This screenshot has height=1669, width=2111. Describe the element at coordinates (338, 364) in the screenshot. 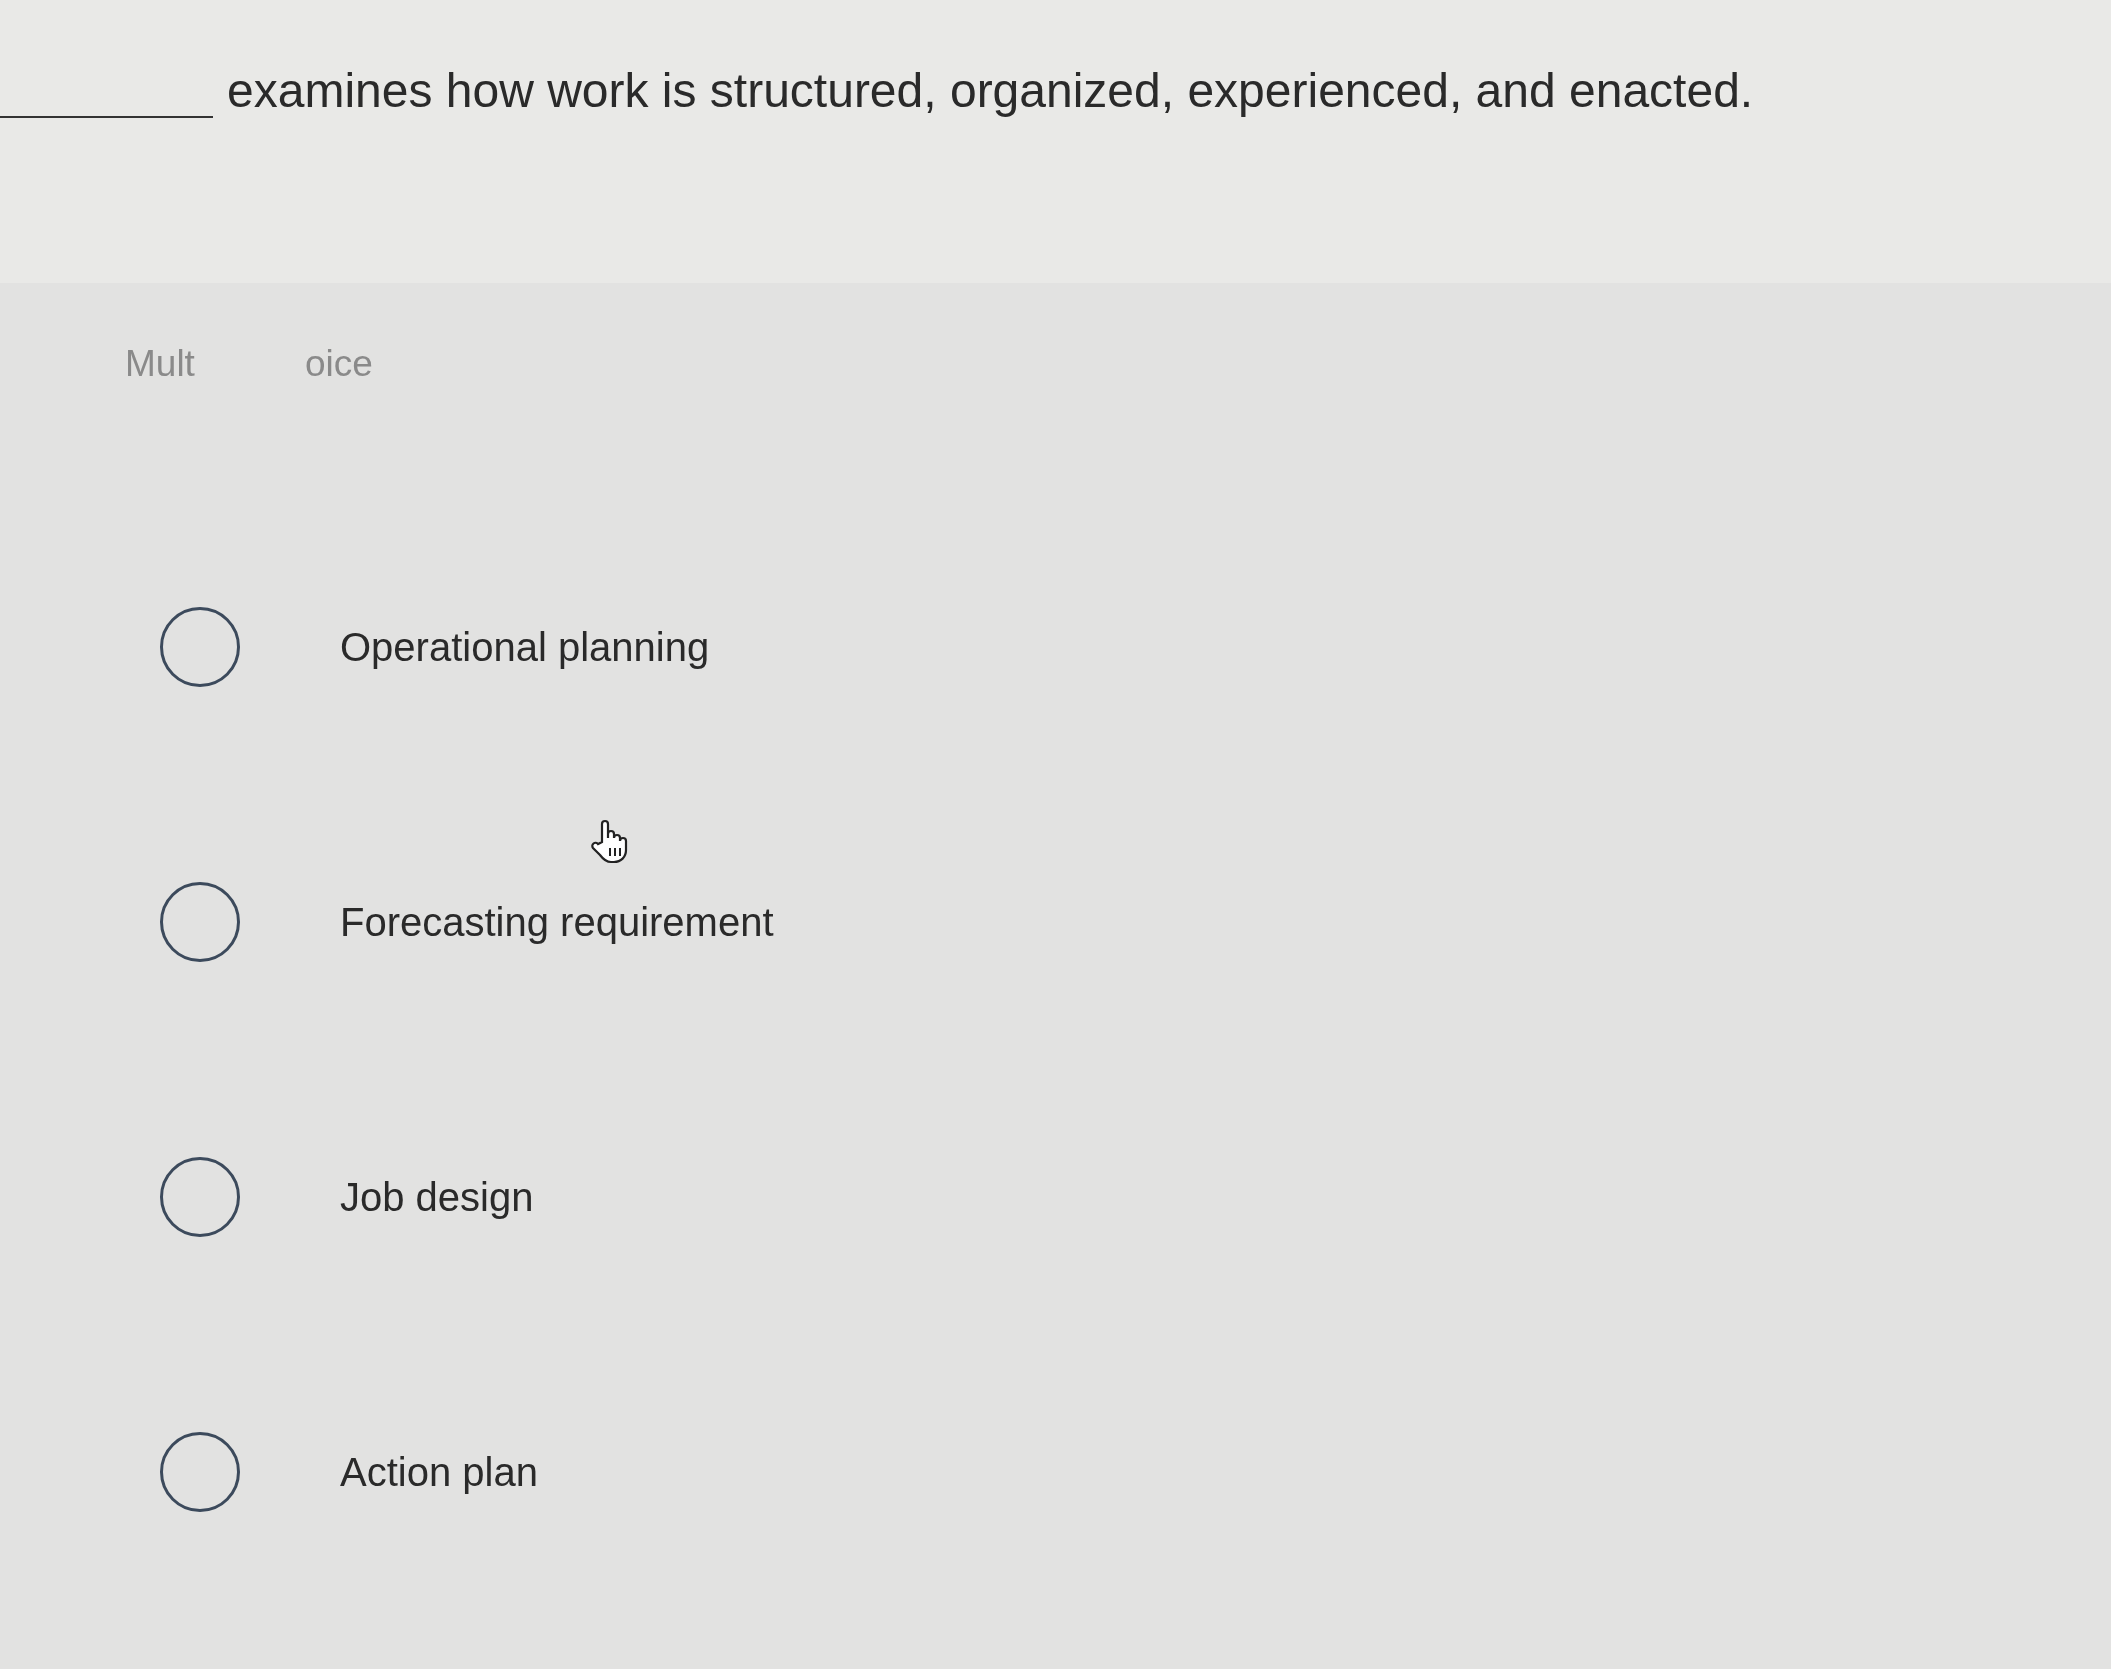

I see `question-type-label: oice` at that location.